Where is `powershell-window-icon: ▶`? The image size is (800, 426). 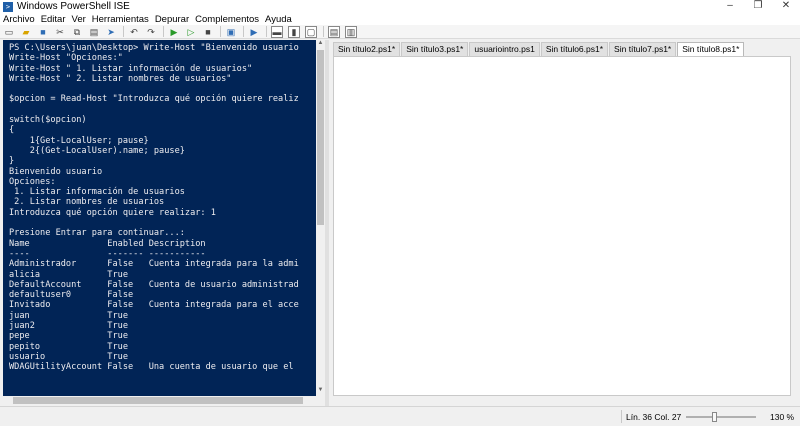
powershell-window-icon: ▶ is located at coordinates (254, 32).